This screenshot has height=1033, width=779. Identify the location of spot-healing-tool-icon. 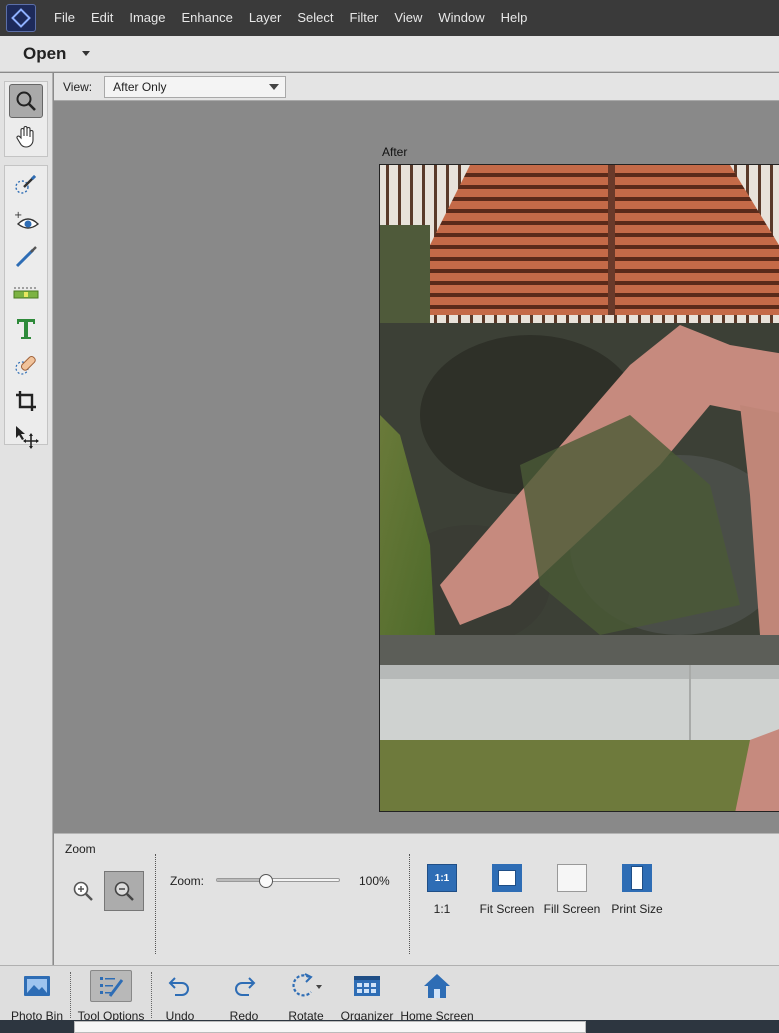
(26, 365).